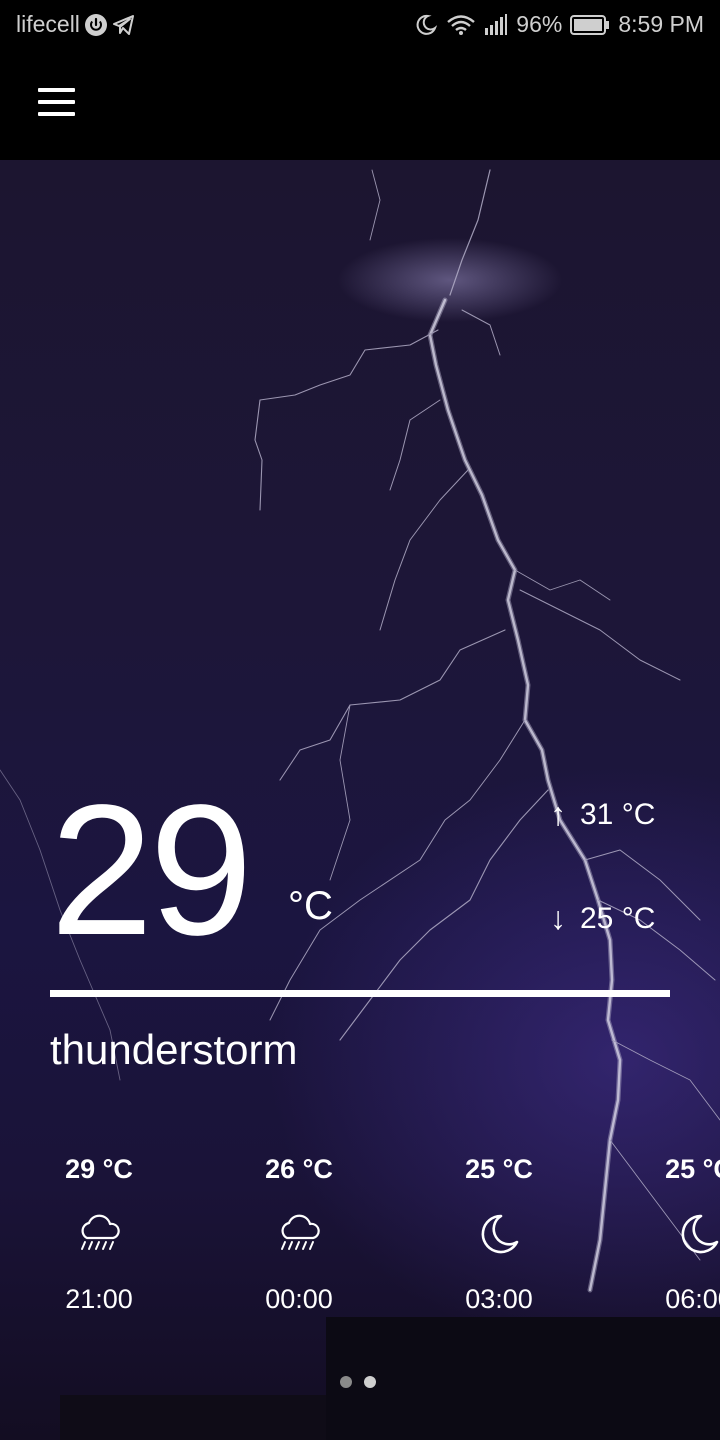  I want to click on clock: 8:59 PM, so click(661, 24).